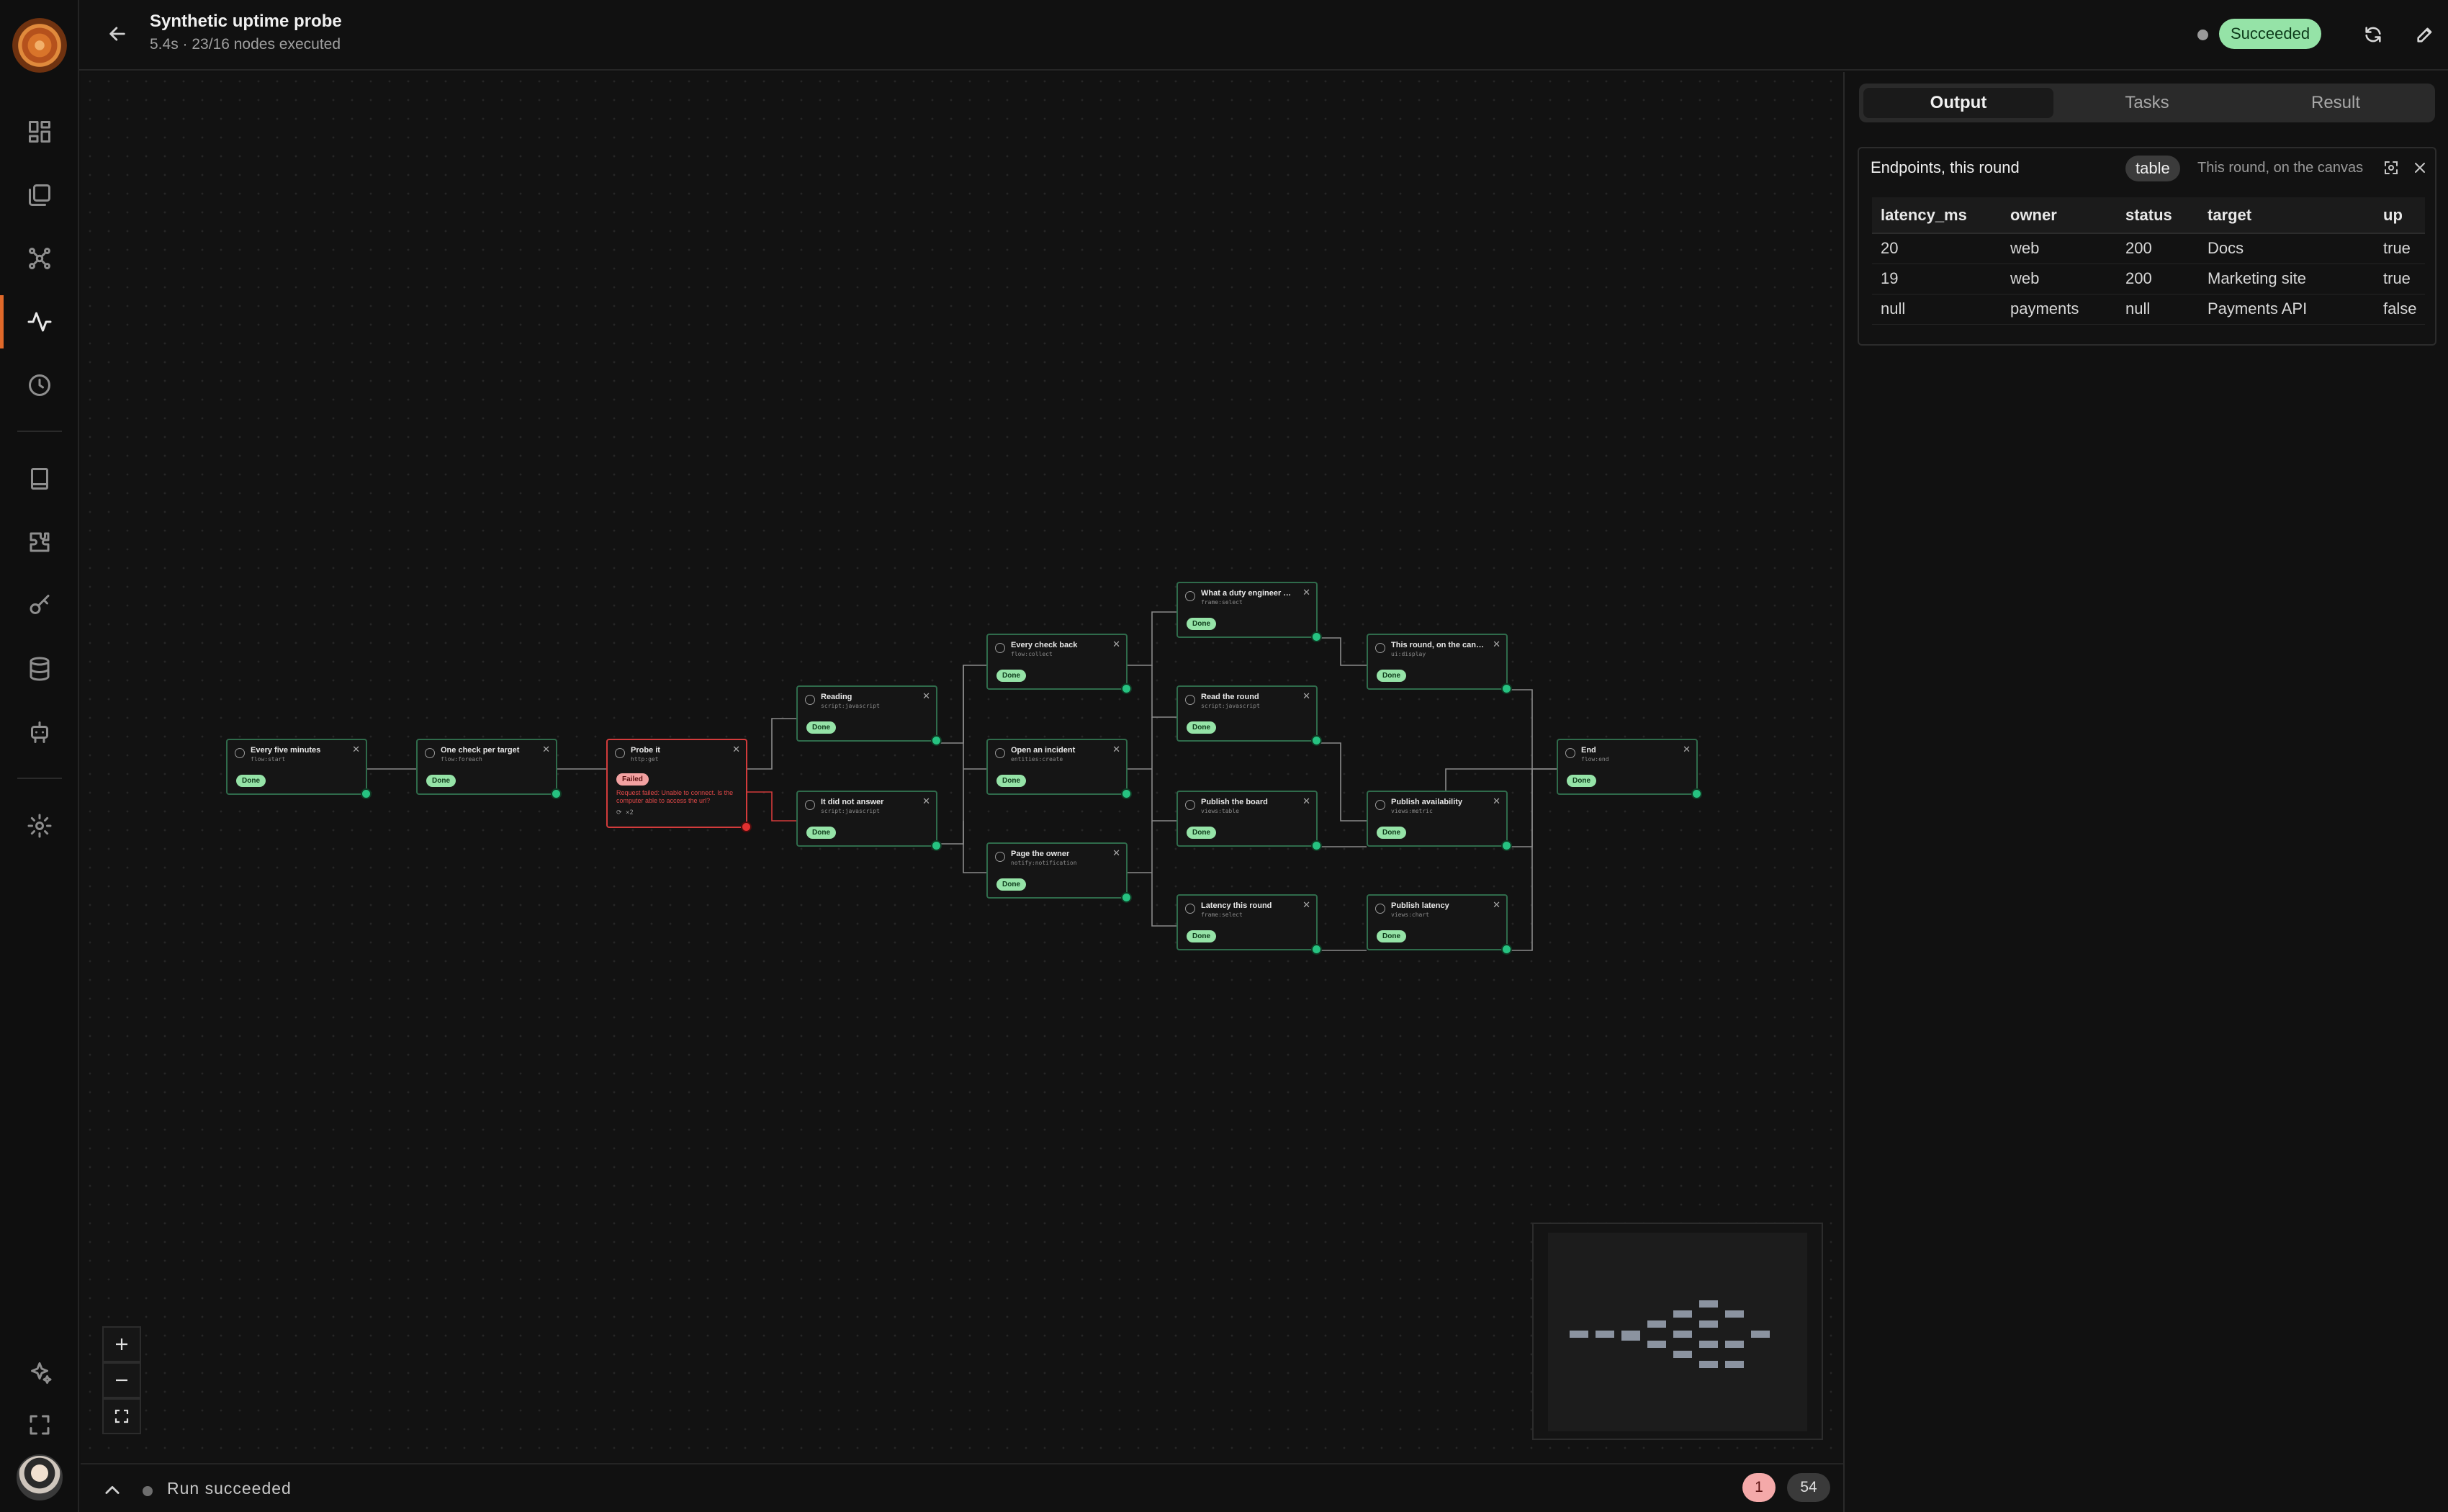 The image size is (2448, 1512). What do you see at coordinates (1759, 1487) in the screenshot?
I see `error-count-badge: 1` at bounding box center [1759, 1487].